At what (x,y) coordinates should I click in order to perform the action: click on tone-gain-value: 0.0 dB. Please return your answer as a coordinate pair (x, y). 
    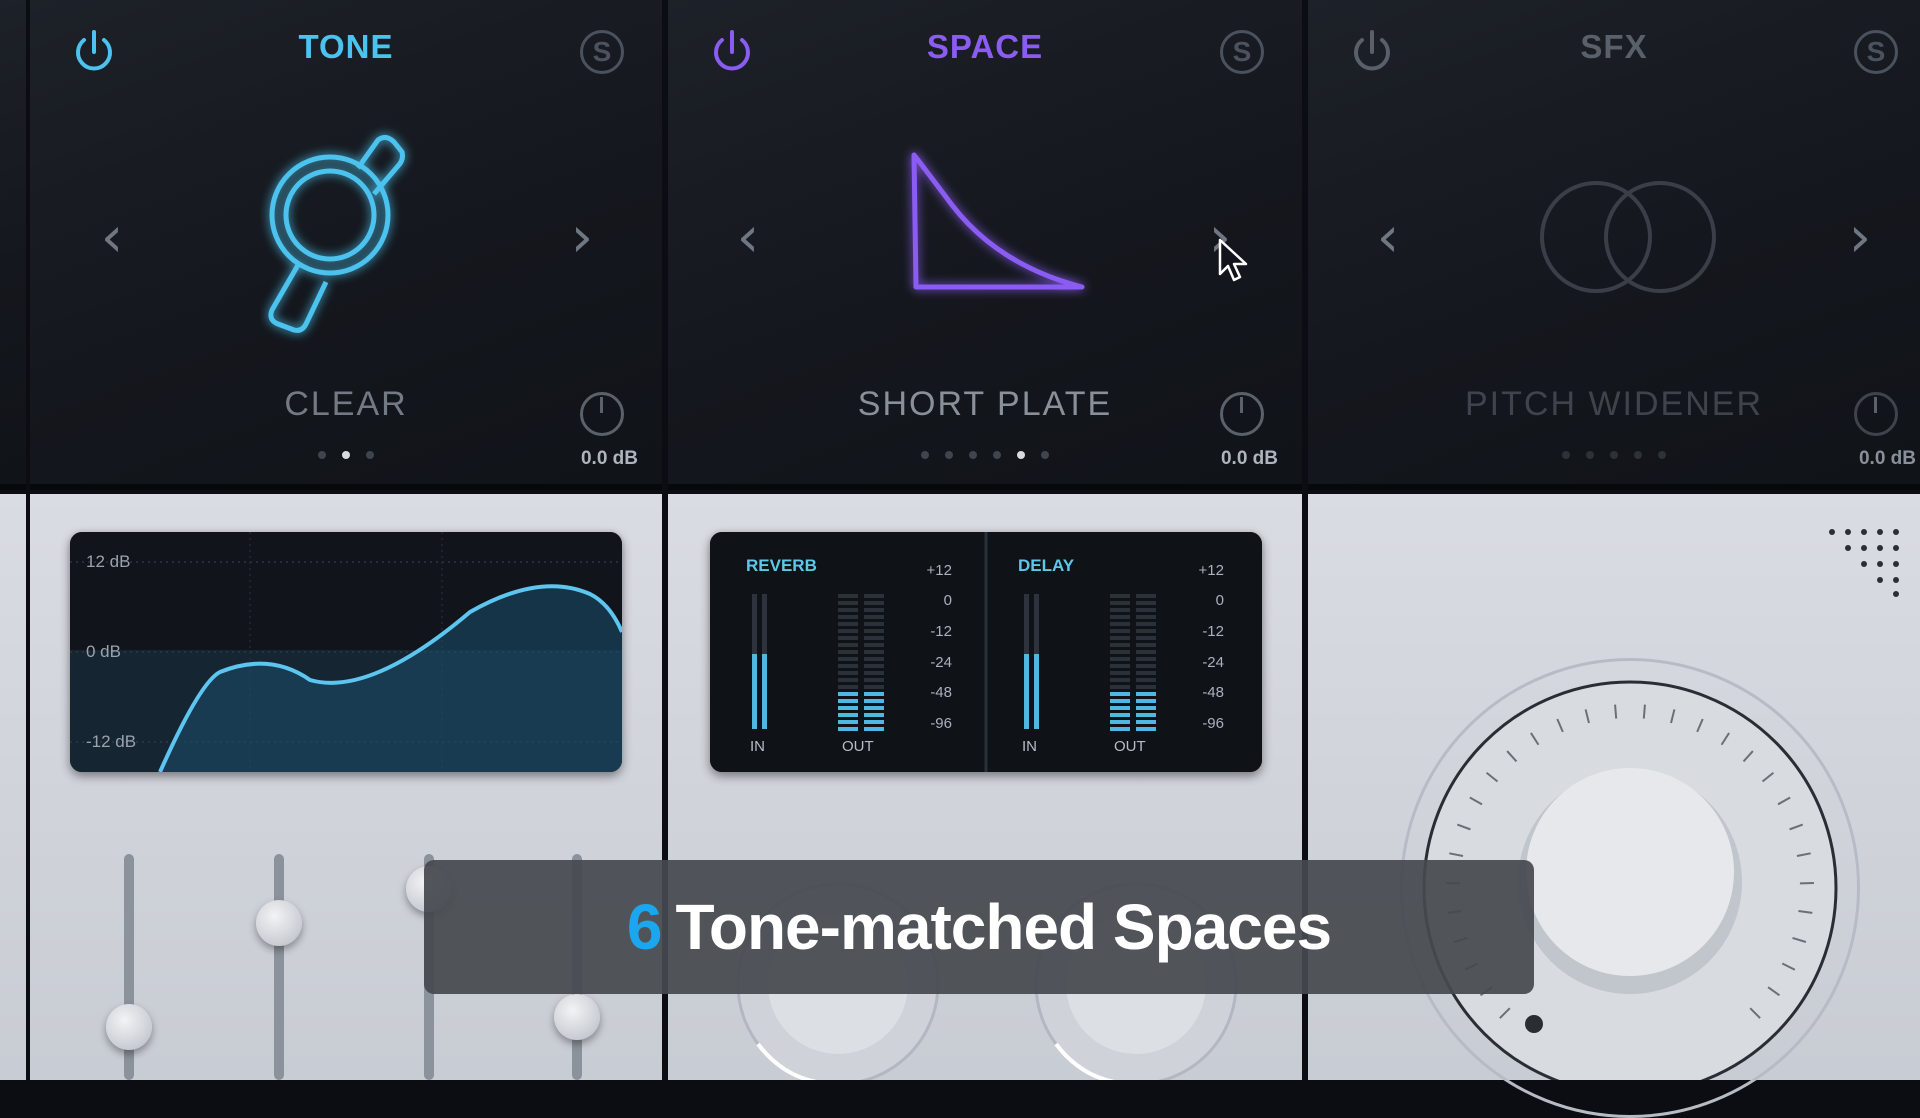
    Looking at the image, I should click on (609, 459).